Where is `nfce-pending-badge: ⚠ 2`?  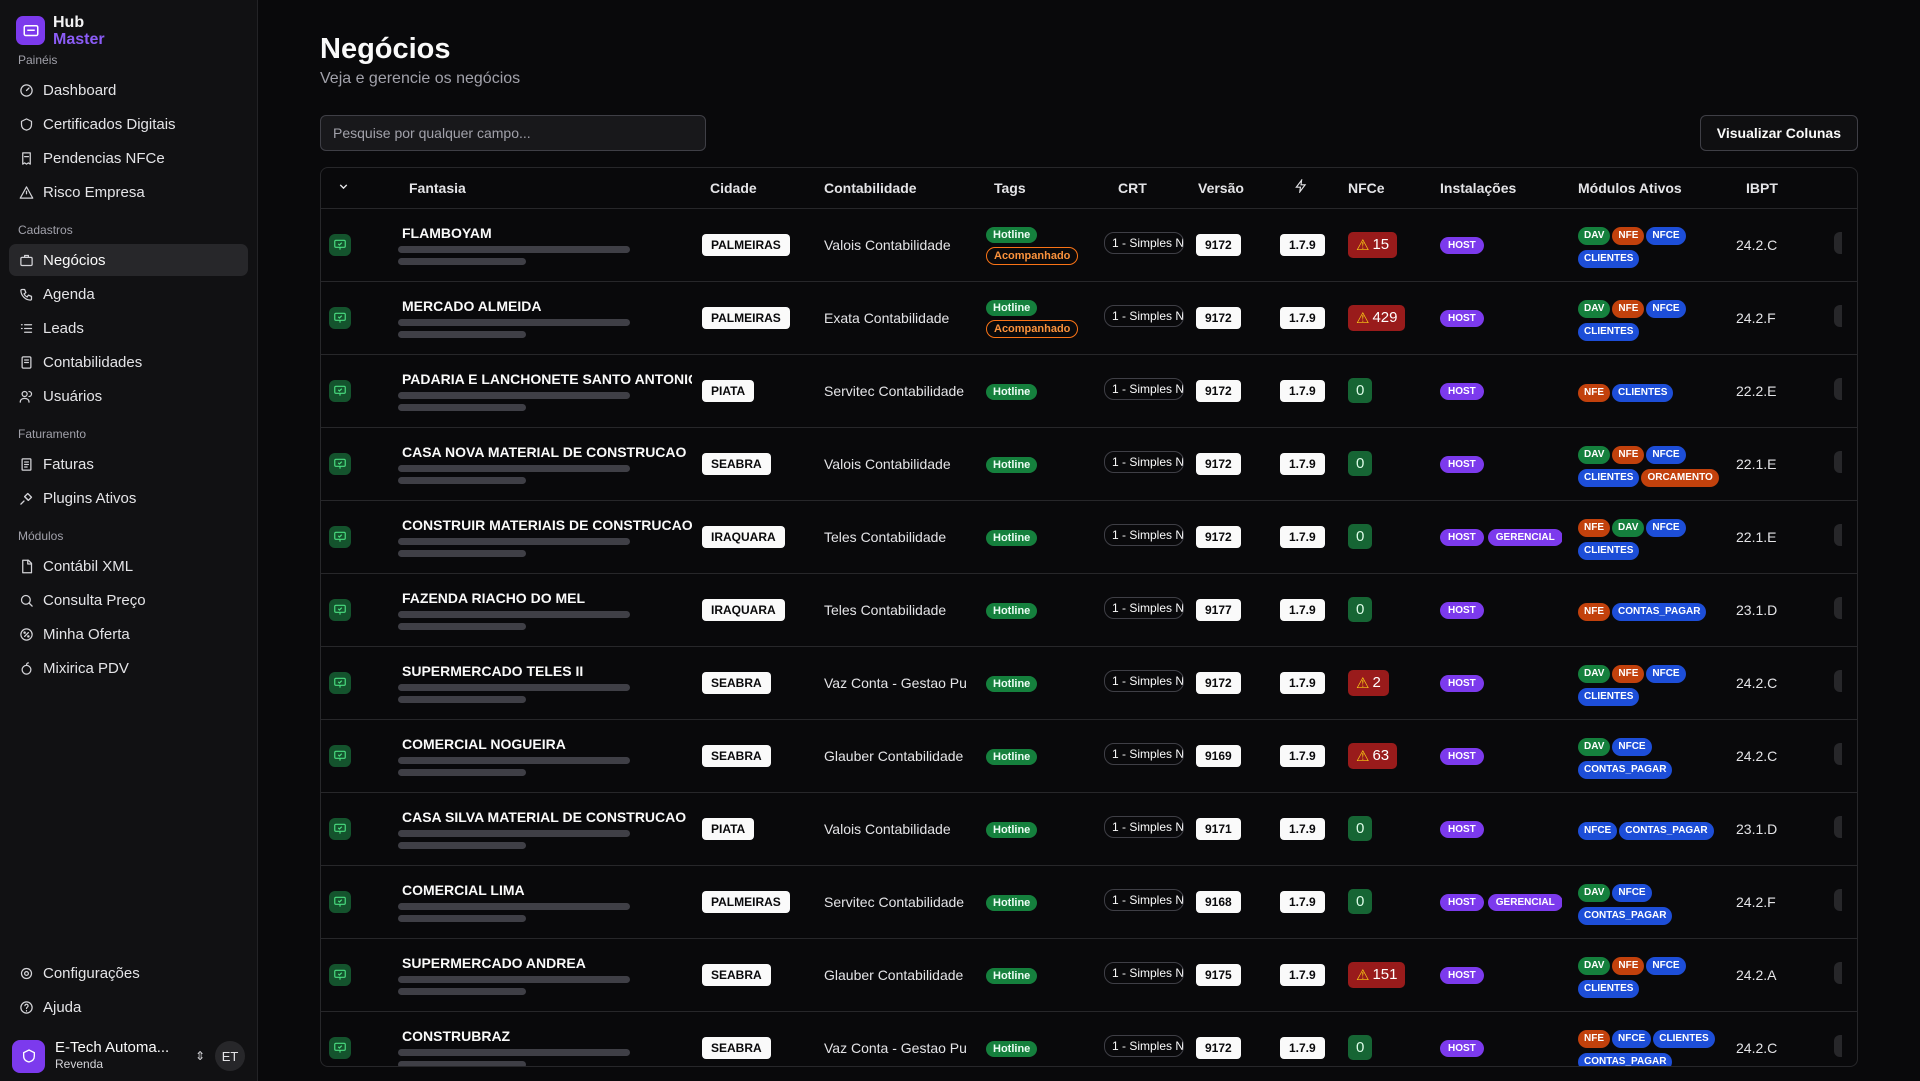 nfce-pending-badge: ⚠ 2 is located at coordinates (1368, 682).